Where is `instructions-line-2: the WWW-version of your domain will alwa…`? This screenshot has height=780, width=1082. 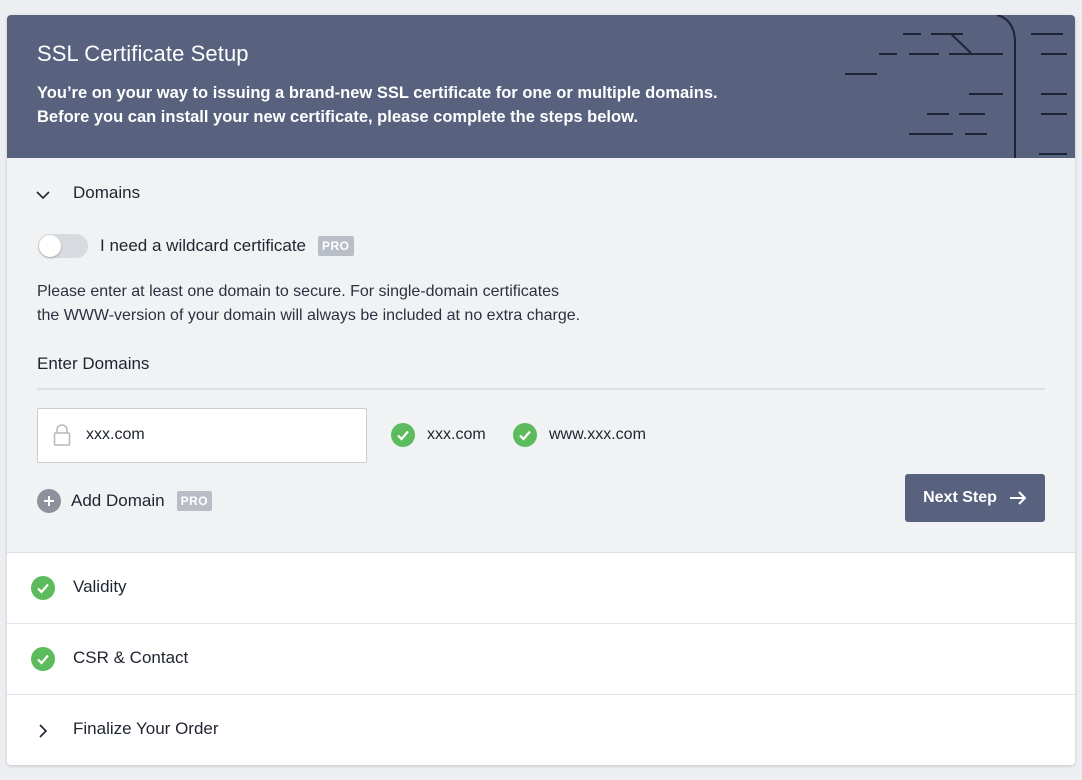
instructions-line-2: the WWW-version of your domain will alwa… is located at coordinates (309, 315).